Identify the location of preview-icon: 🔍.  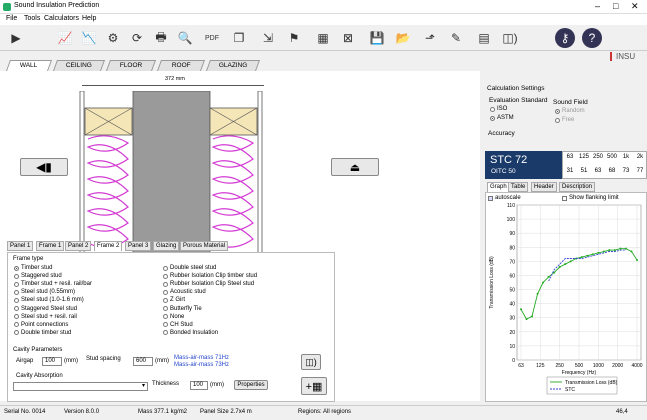
(185, 38).